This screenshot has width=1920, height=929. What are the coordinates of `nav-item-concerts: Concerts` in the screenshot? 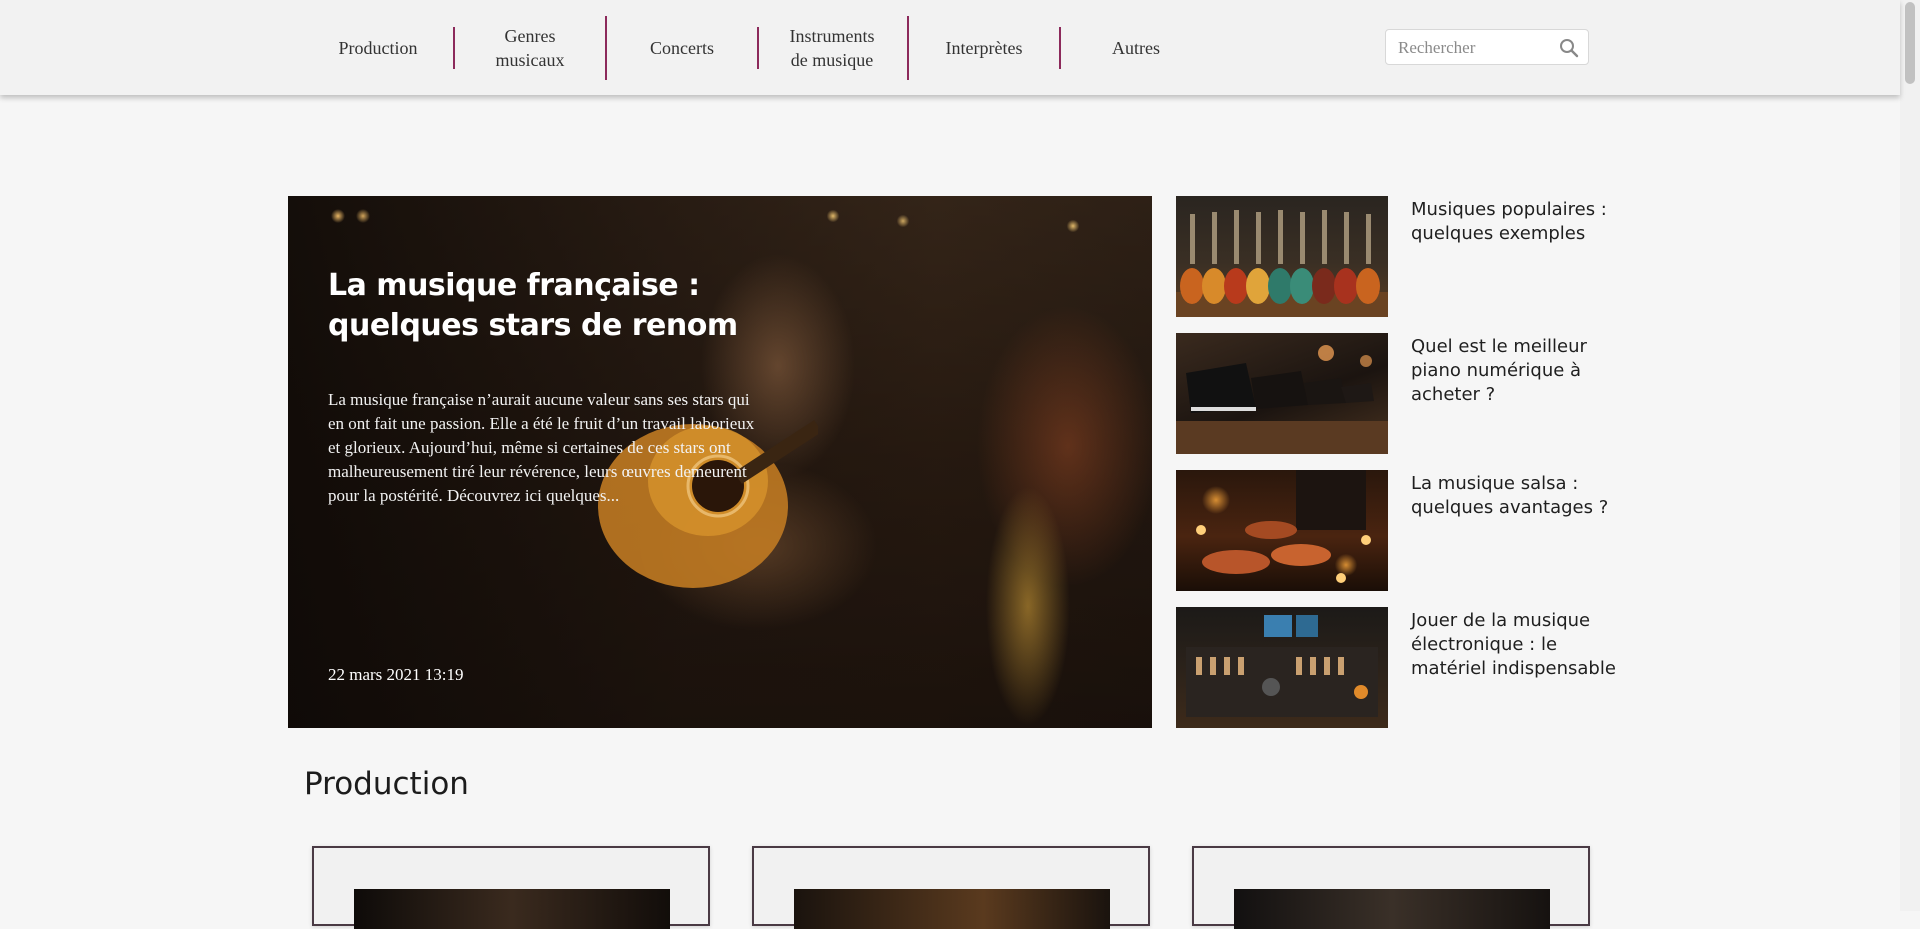 It's located at (682, 47).